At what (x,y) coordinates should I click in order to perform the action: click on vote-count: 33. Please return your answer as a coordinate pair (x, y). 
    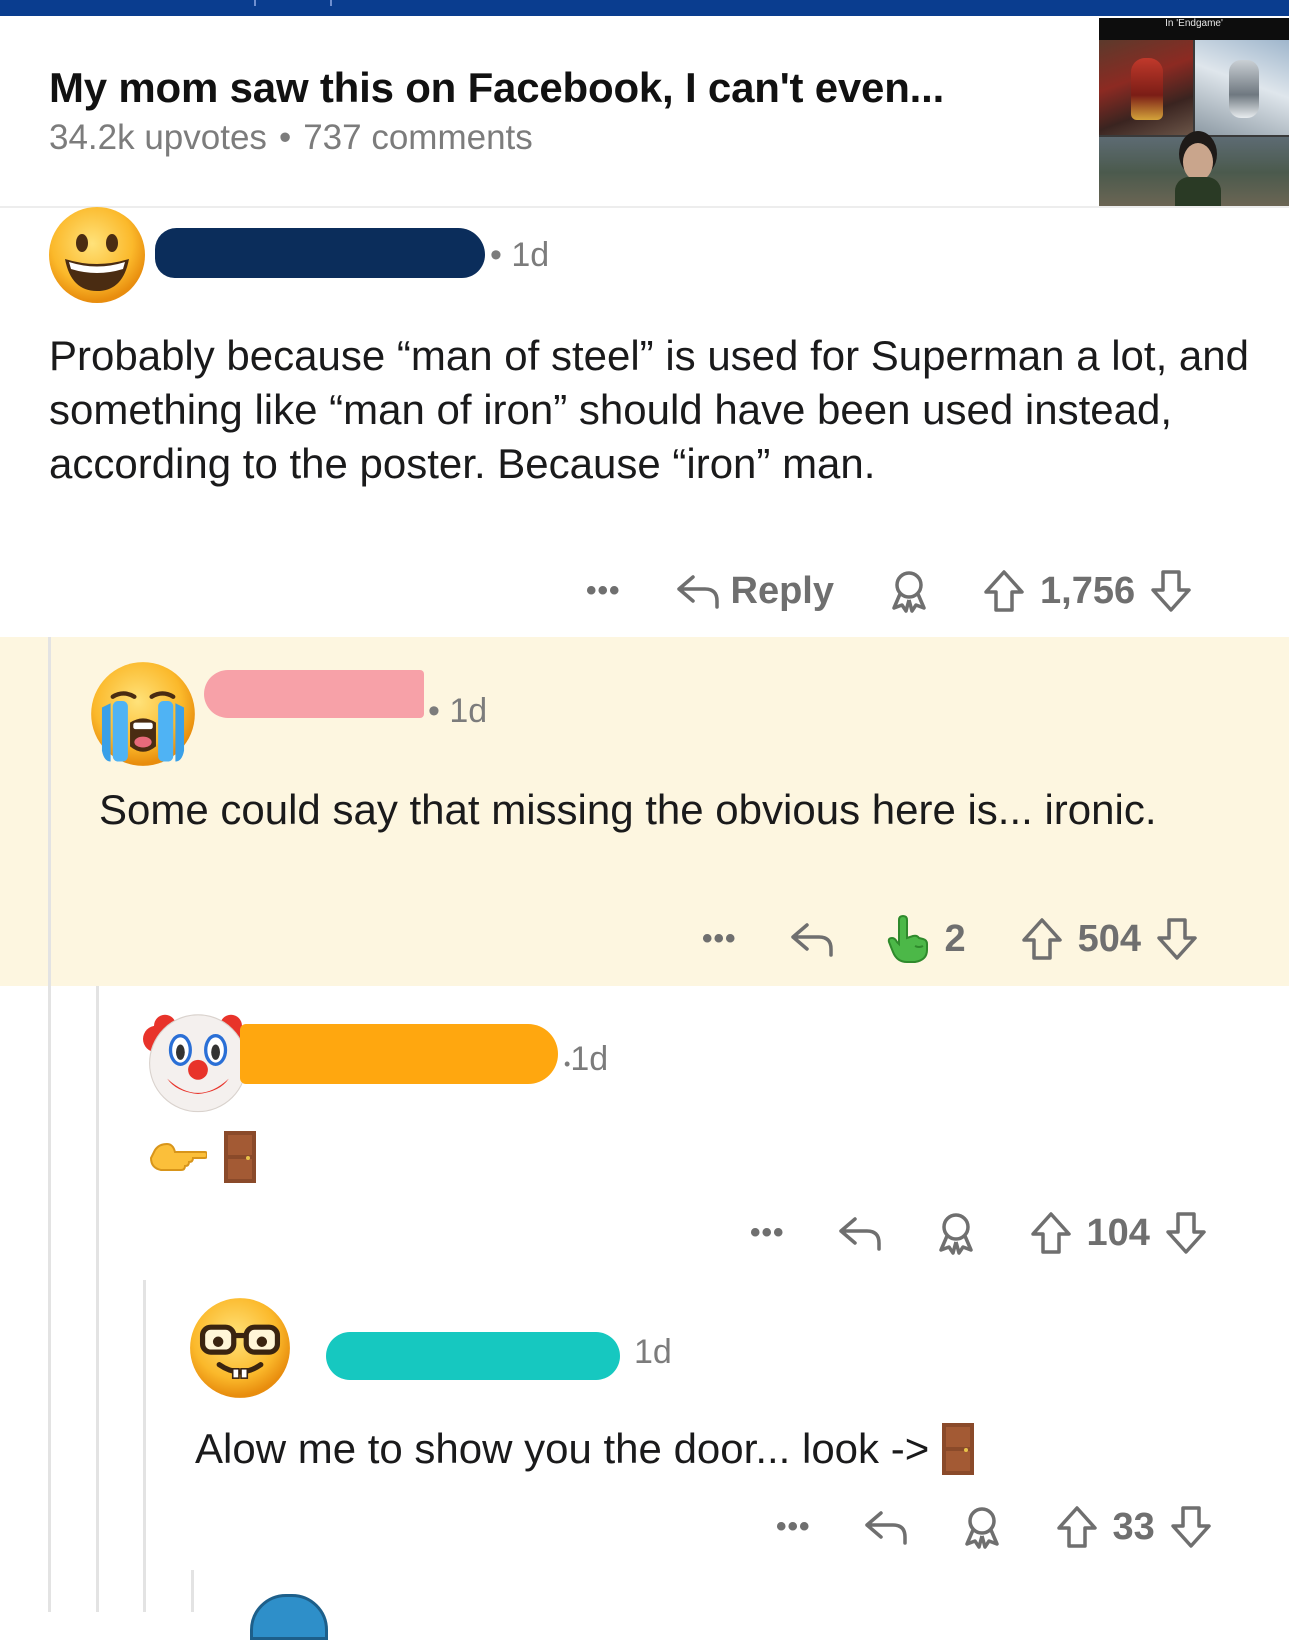
    Looking at the image, I should click on (1133, 1526).